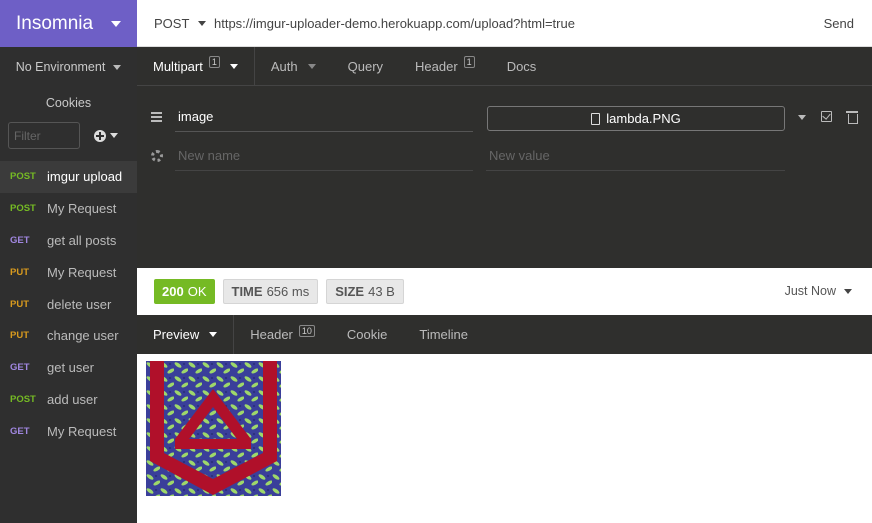  I want to click on tab-header: Header 1, so click(445, 66).